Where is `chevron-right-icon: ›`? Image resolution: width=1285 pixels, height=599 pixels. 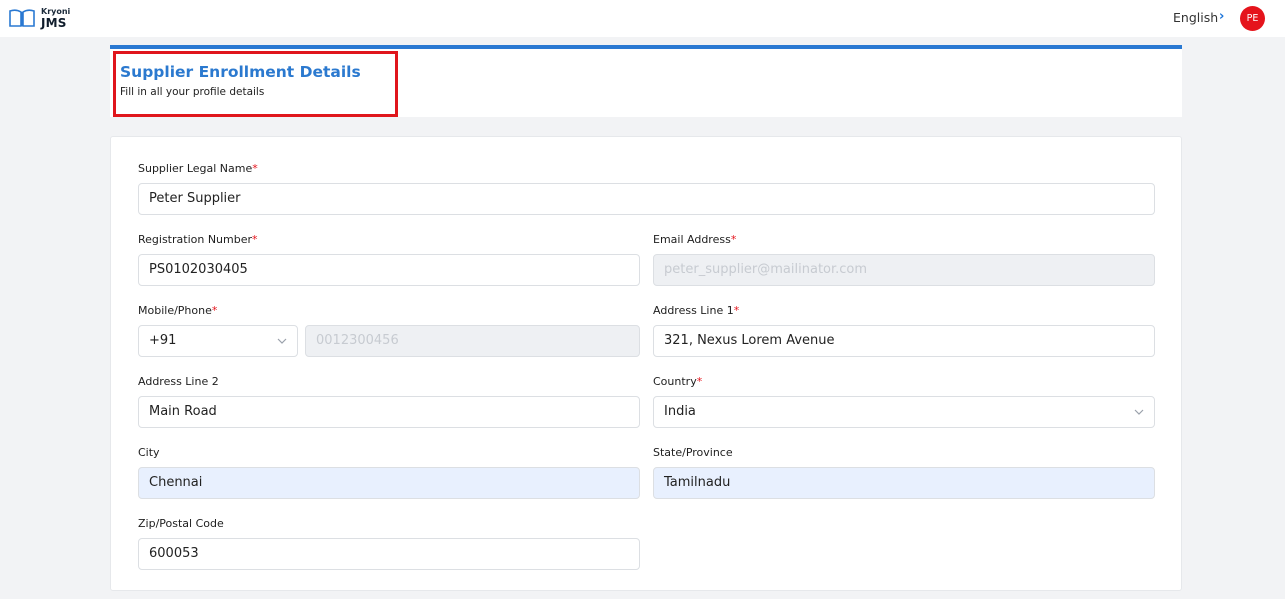 chevron-right-icon: › is located at coordinates (1221, 16).